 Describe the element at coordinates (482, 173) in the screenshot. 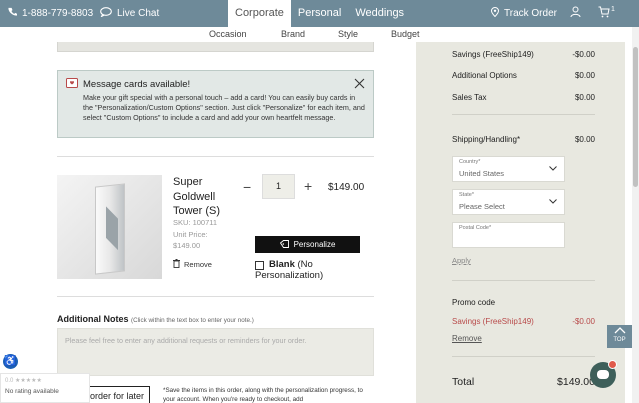

I see `country-value: United States` at that location.